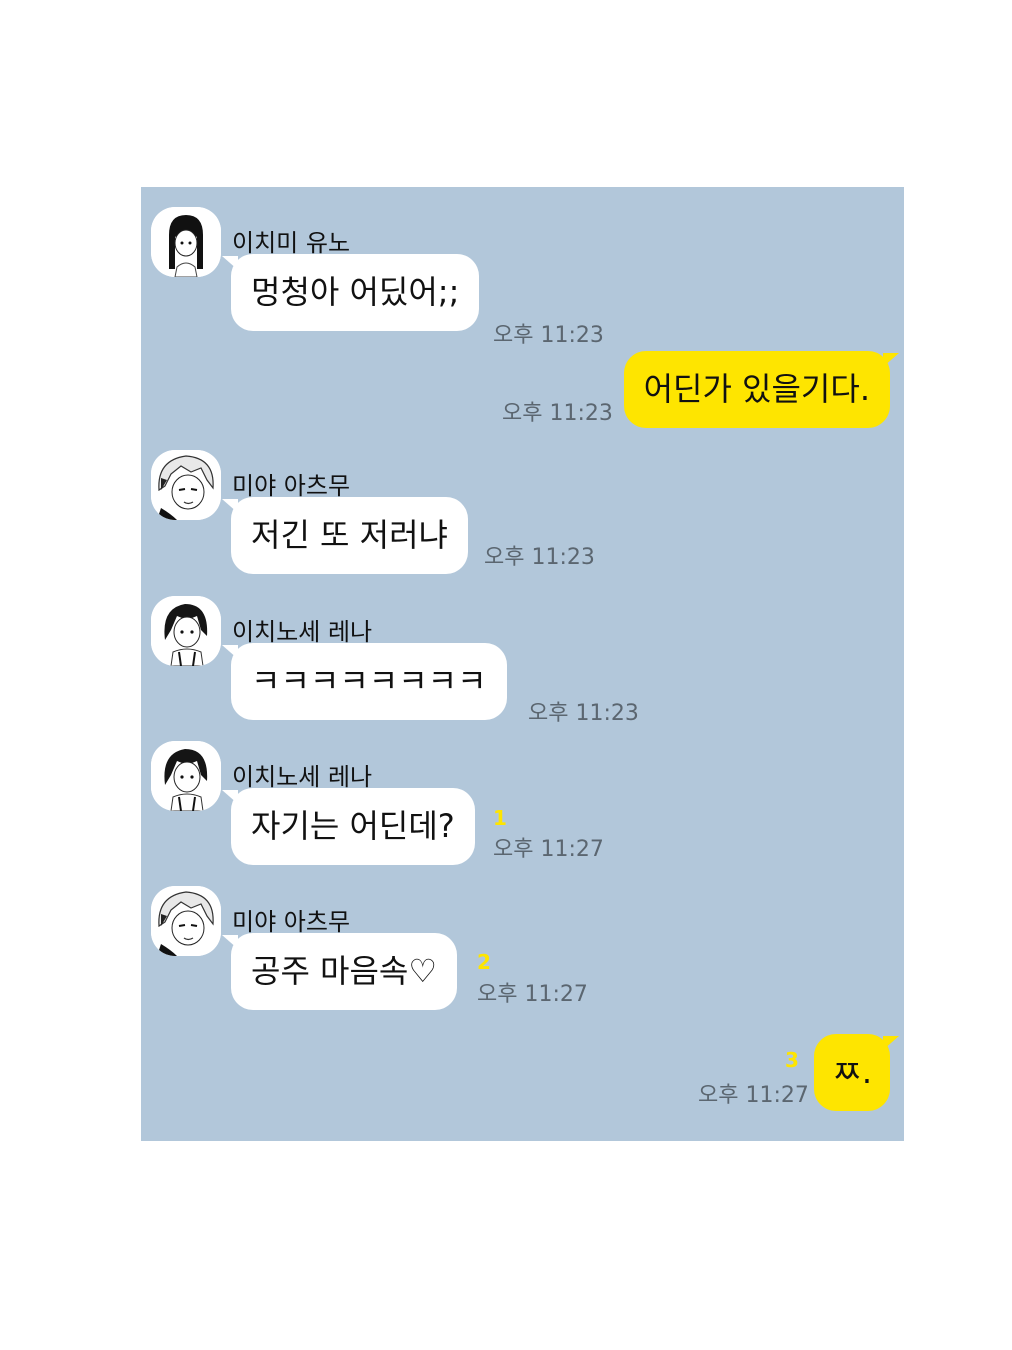 The width and height of the screenshot is (1012, 1350). I want to click on message-bubble: 공주 마음속♡, so click(339, 971).